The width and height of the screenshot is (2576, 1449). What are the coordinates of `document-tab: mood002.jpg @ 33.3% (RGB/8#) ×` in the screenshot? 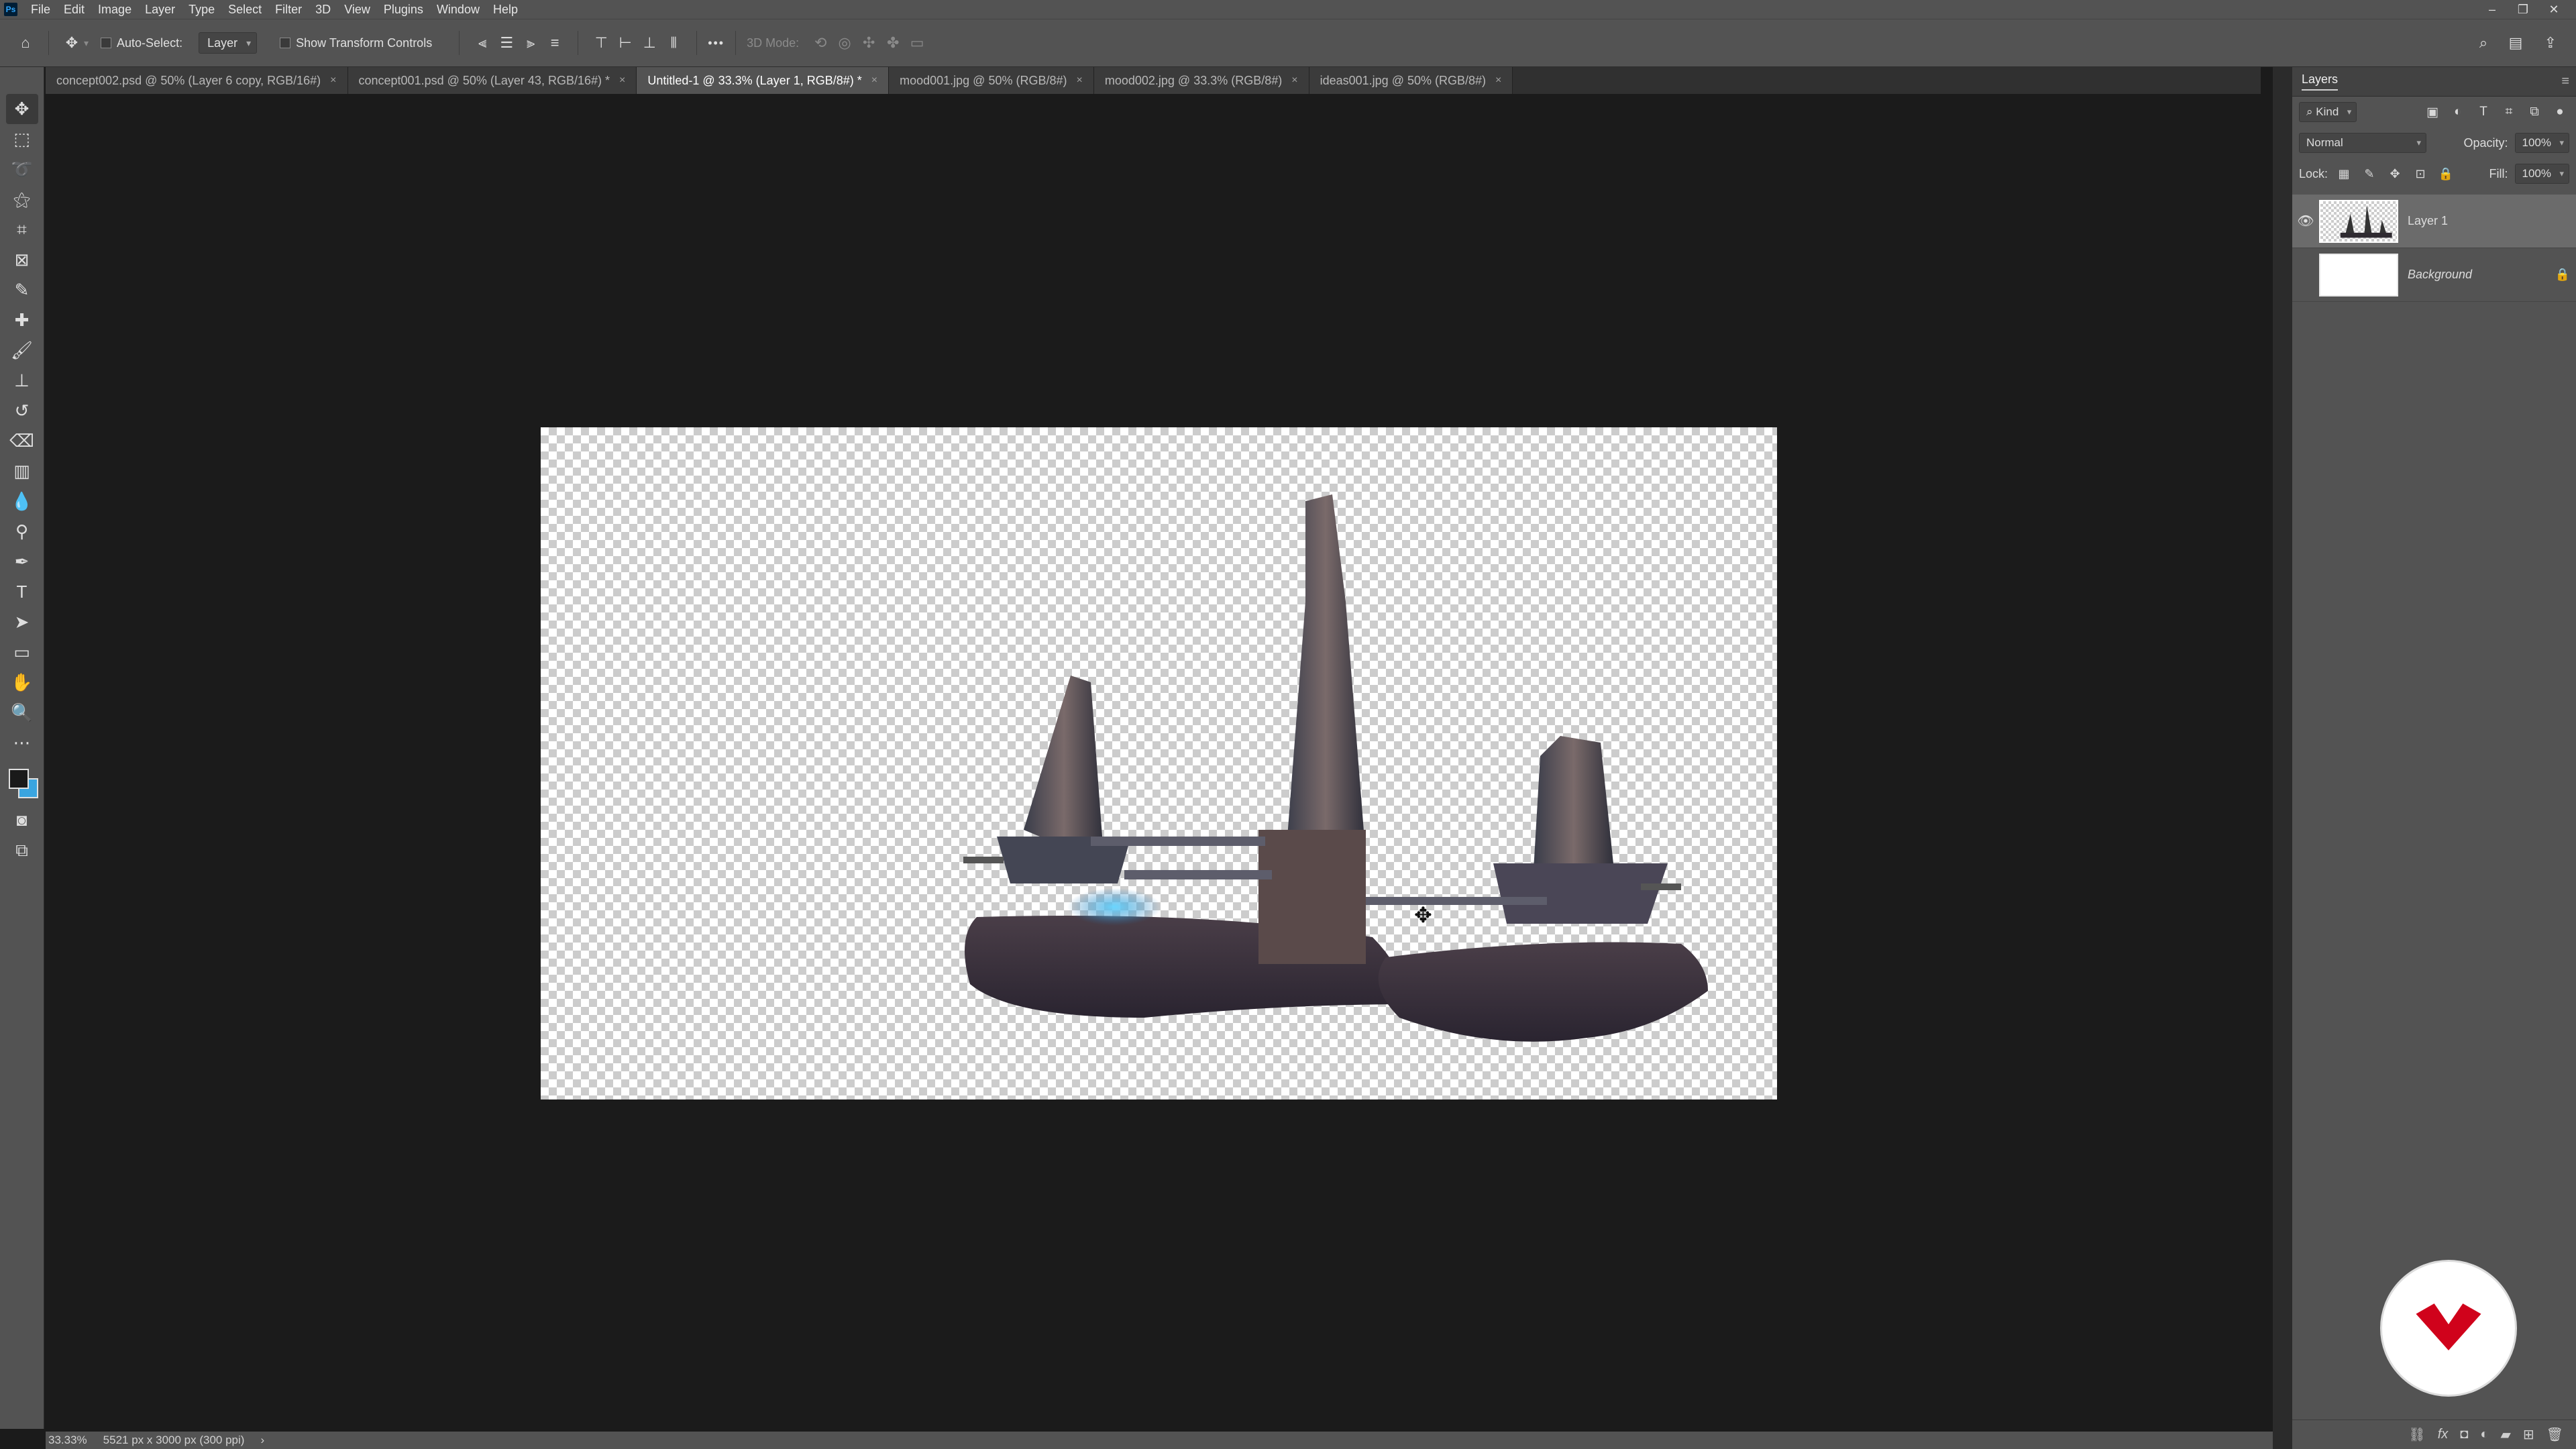 It's located at (1201, 80).